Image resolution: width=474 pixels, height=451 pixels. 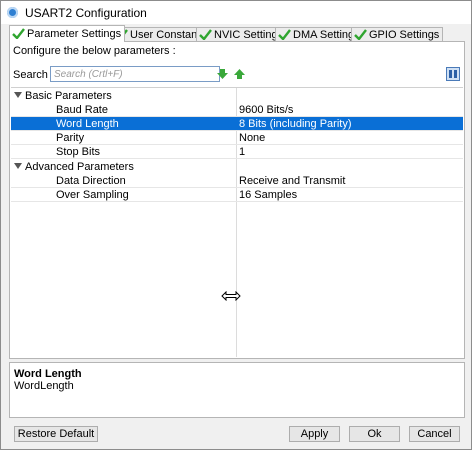 What do you see at coordinates (326, 35) in the screenshot?
I see `tab-label: DMA Settings` at bounding box center [326, 35].